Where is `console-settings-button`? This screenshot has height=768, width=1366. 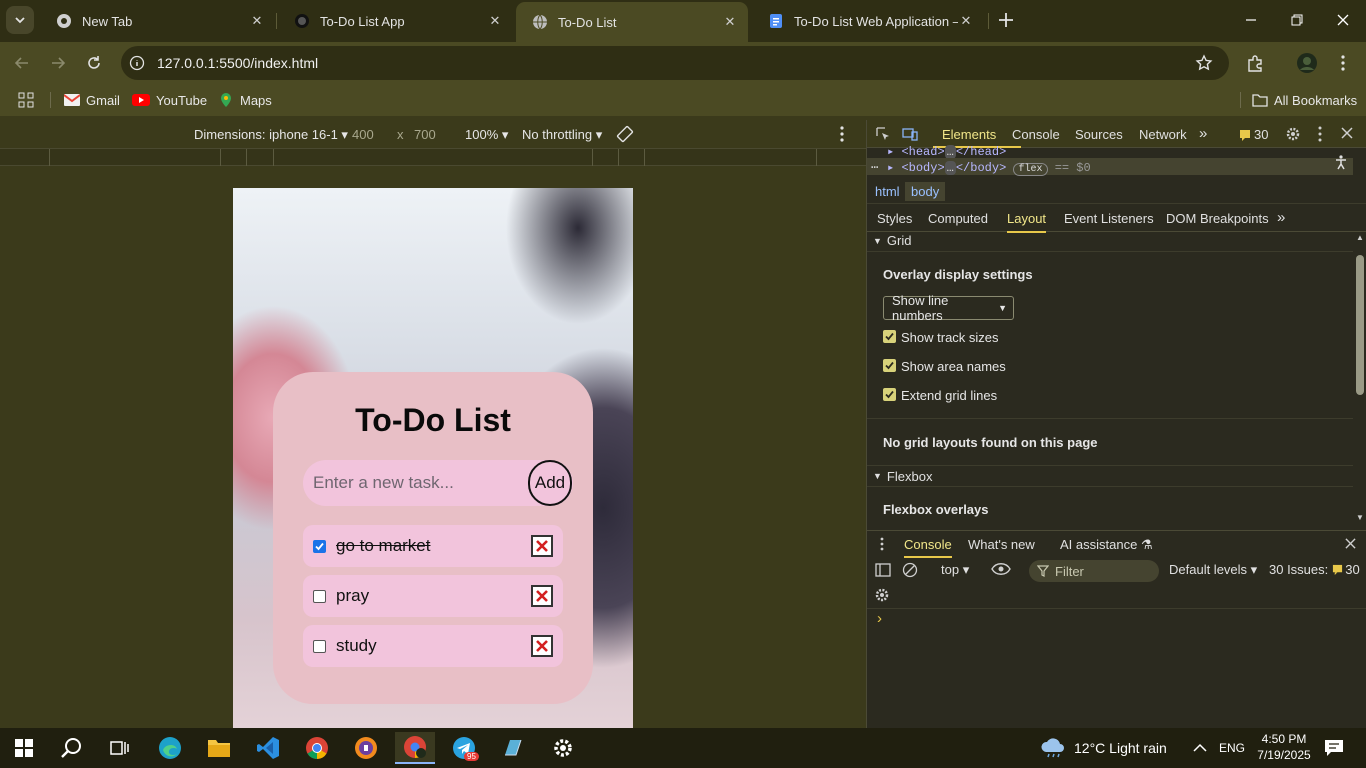 console-settings-button is located at coordinates (882, 595).